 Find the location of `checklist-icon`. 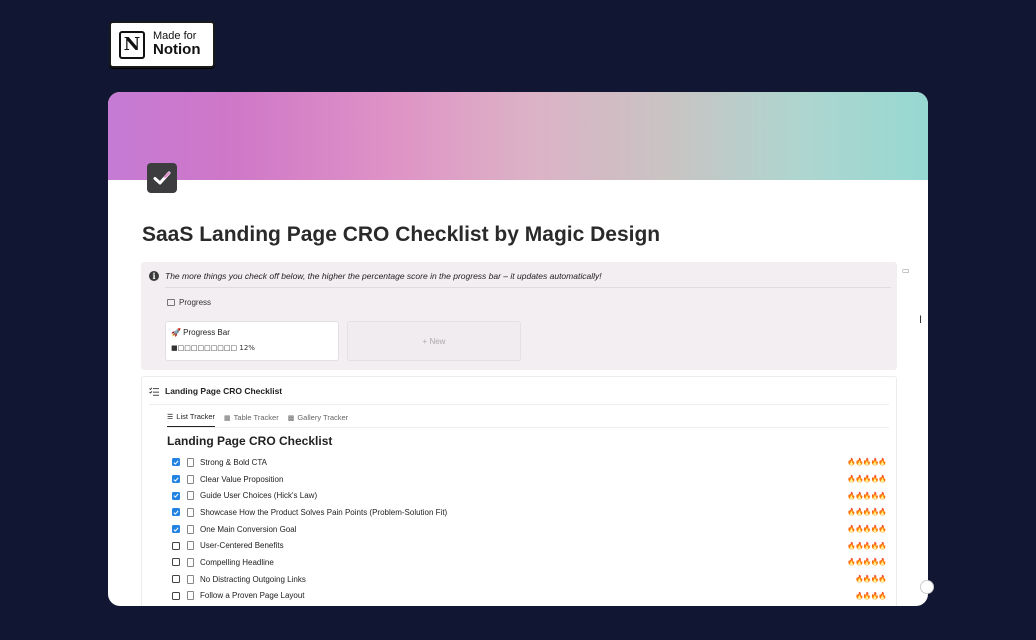

checklist-icon is located at coordinates (154, 391).